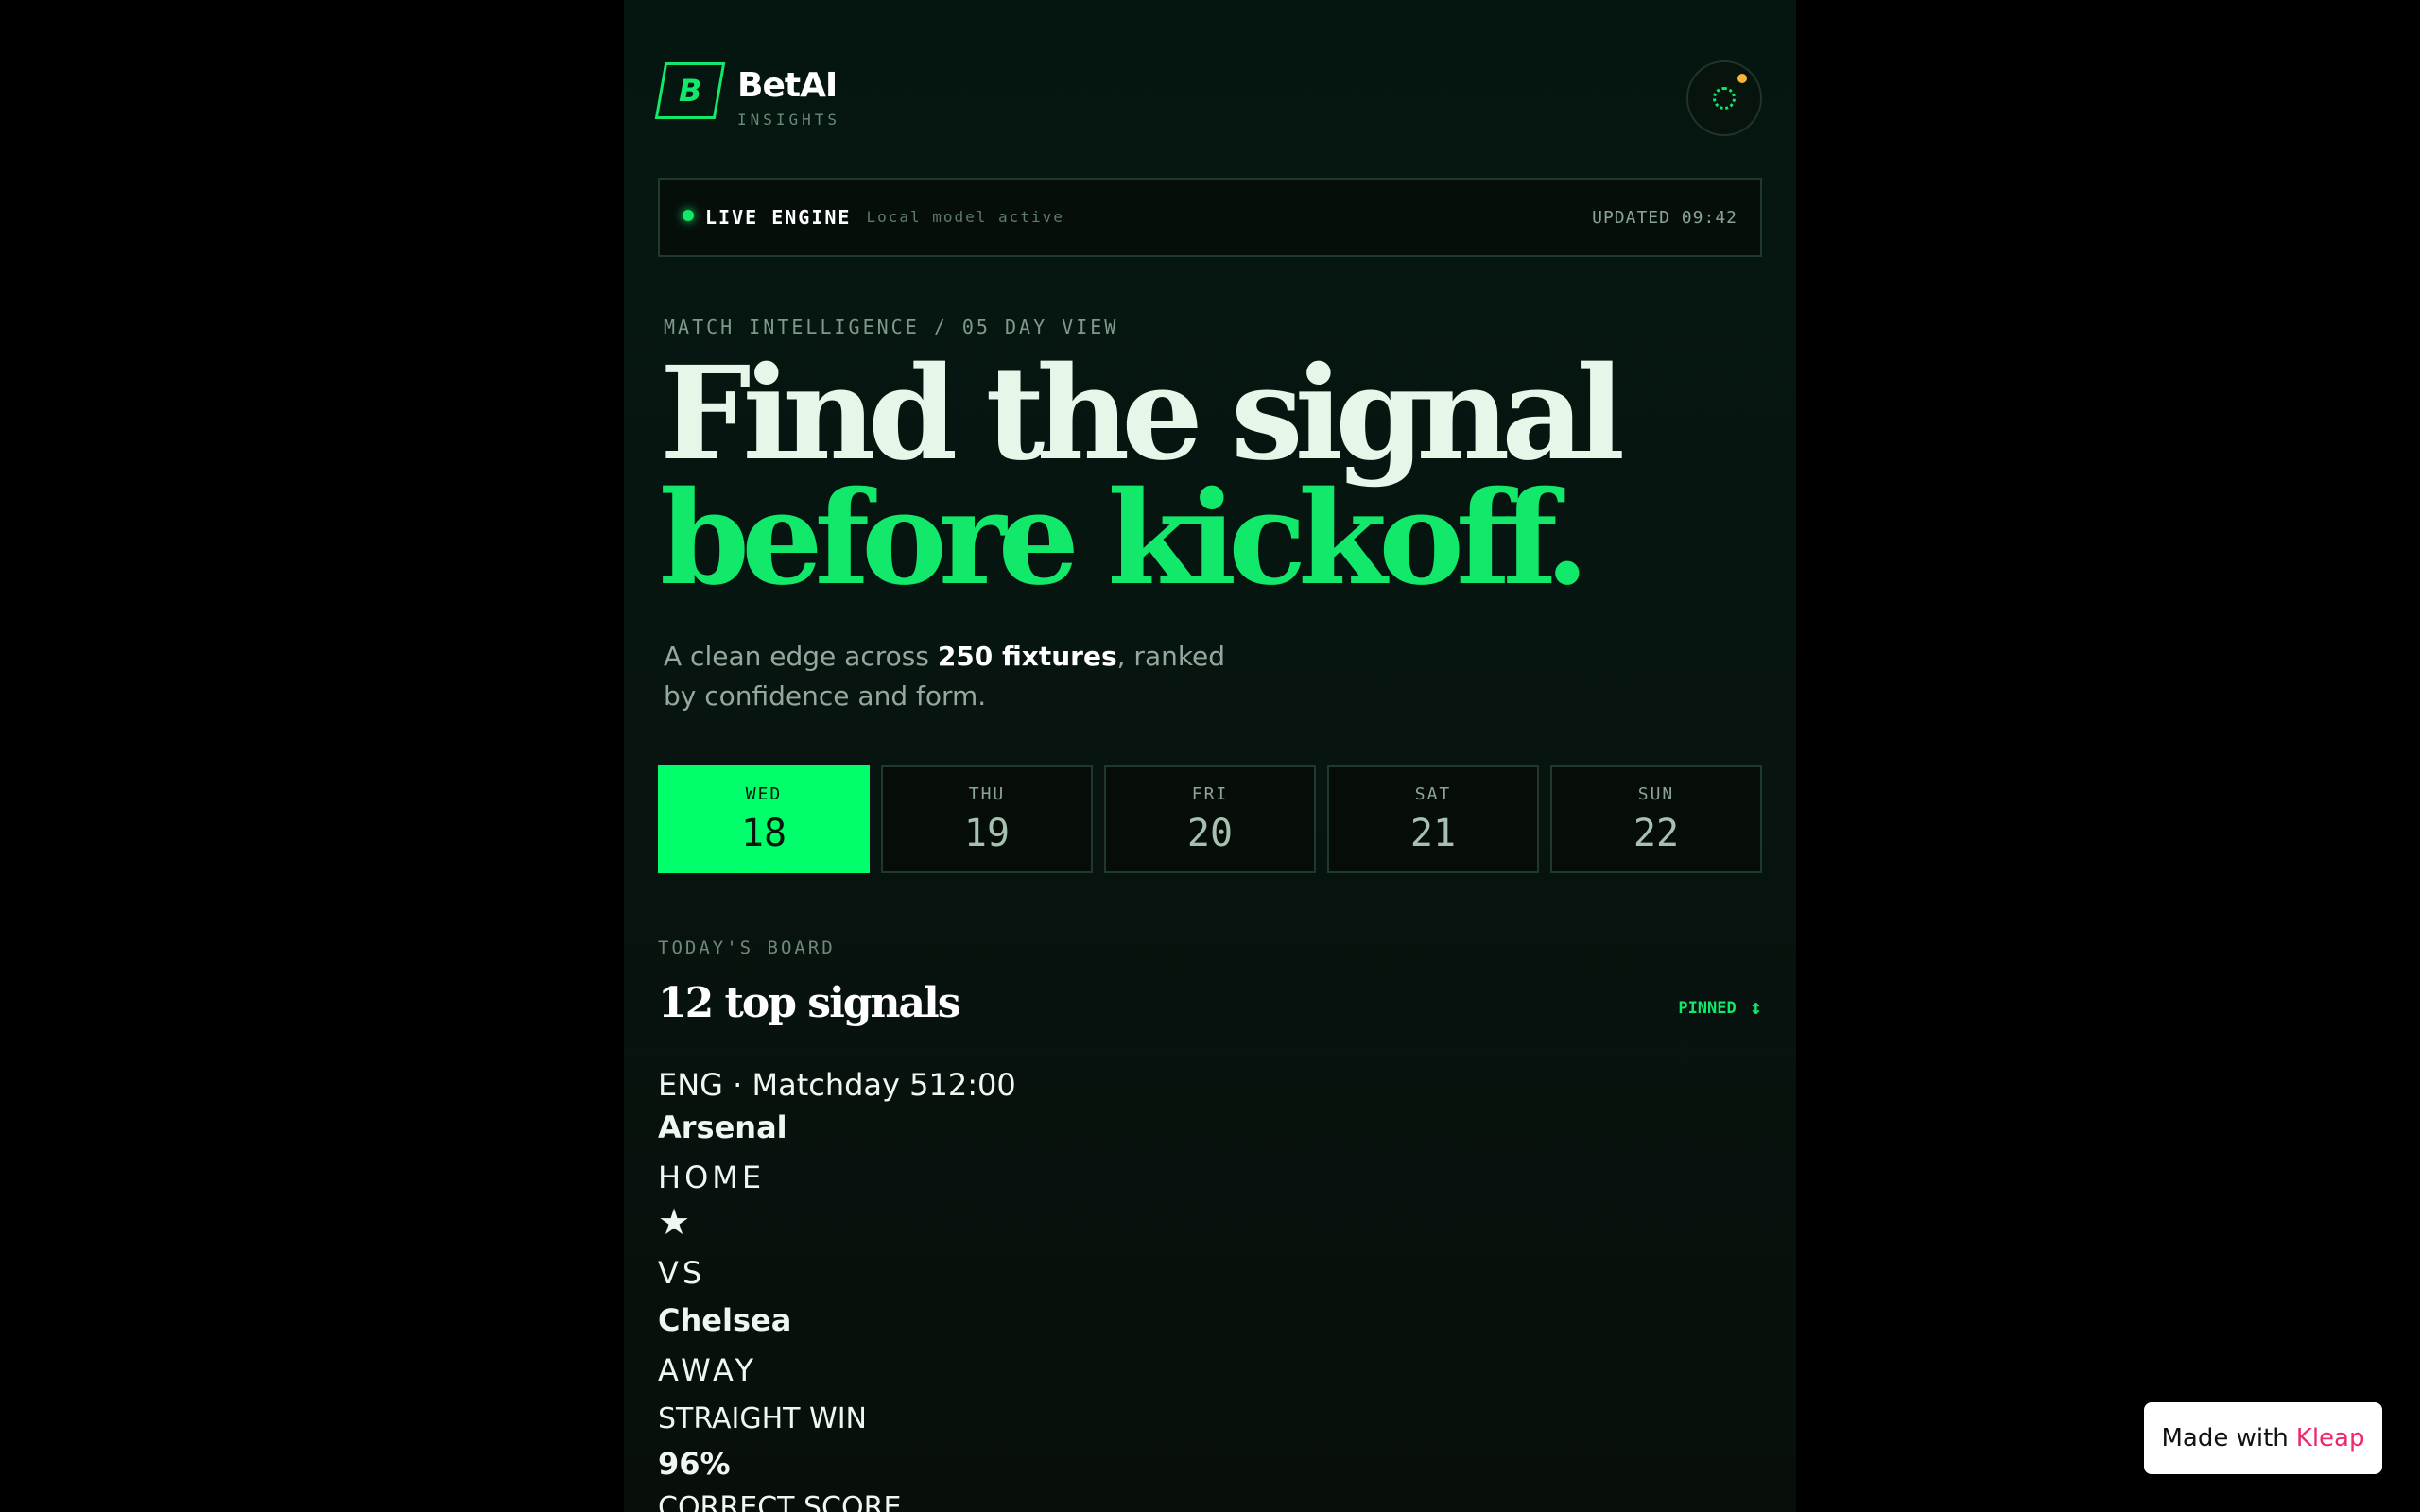  I want to click on day-name: SAT, so click(1433, 793).